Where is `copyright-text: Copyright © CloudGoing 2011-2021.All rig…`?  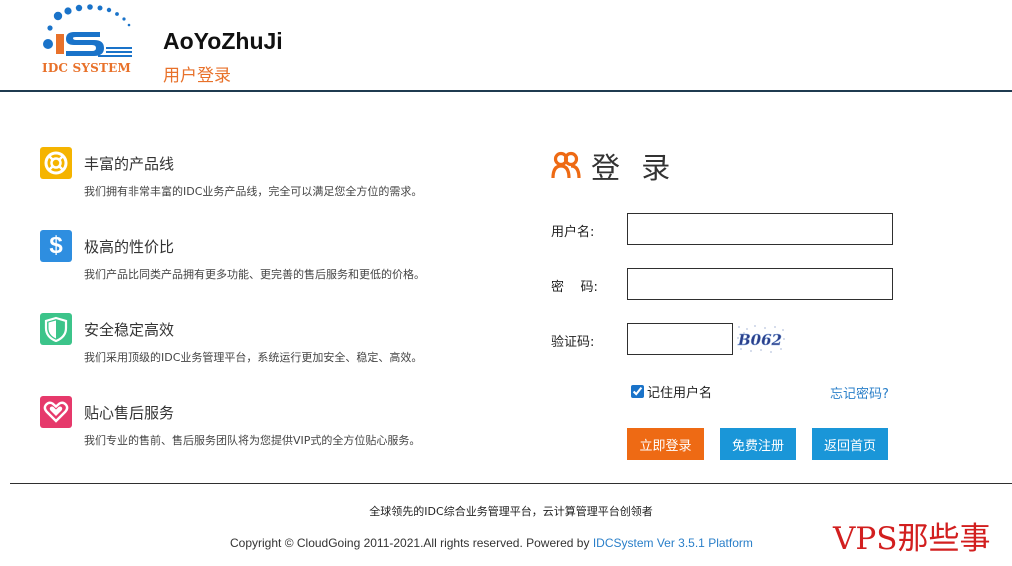 copyright-text: Copyright © CloudGoing 2011-2021.All rig… is located at coordinates (411, 543).